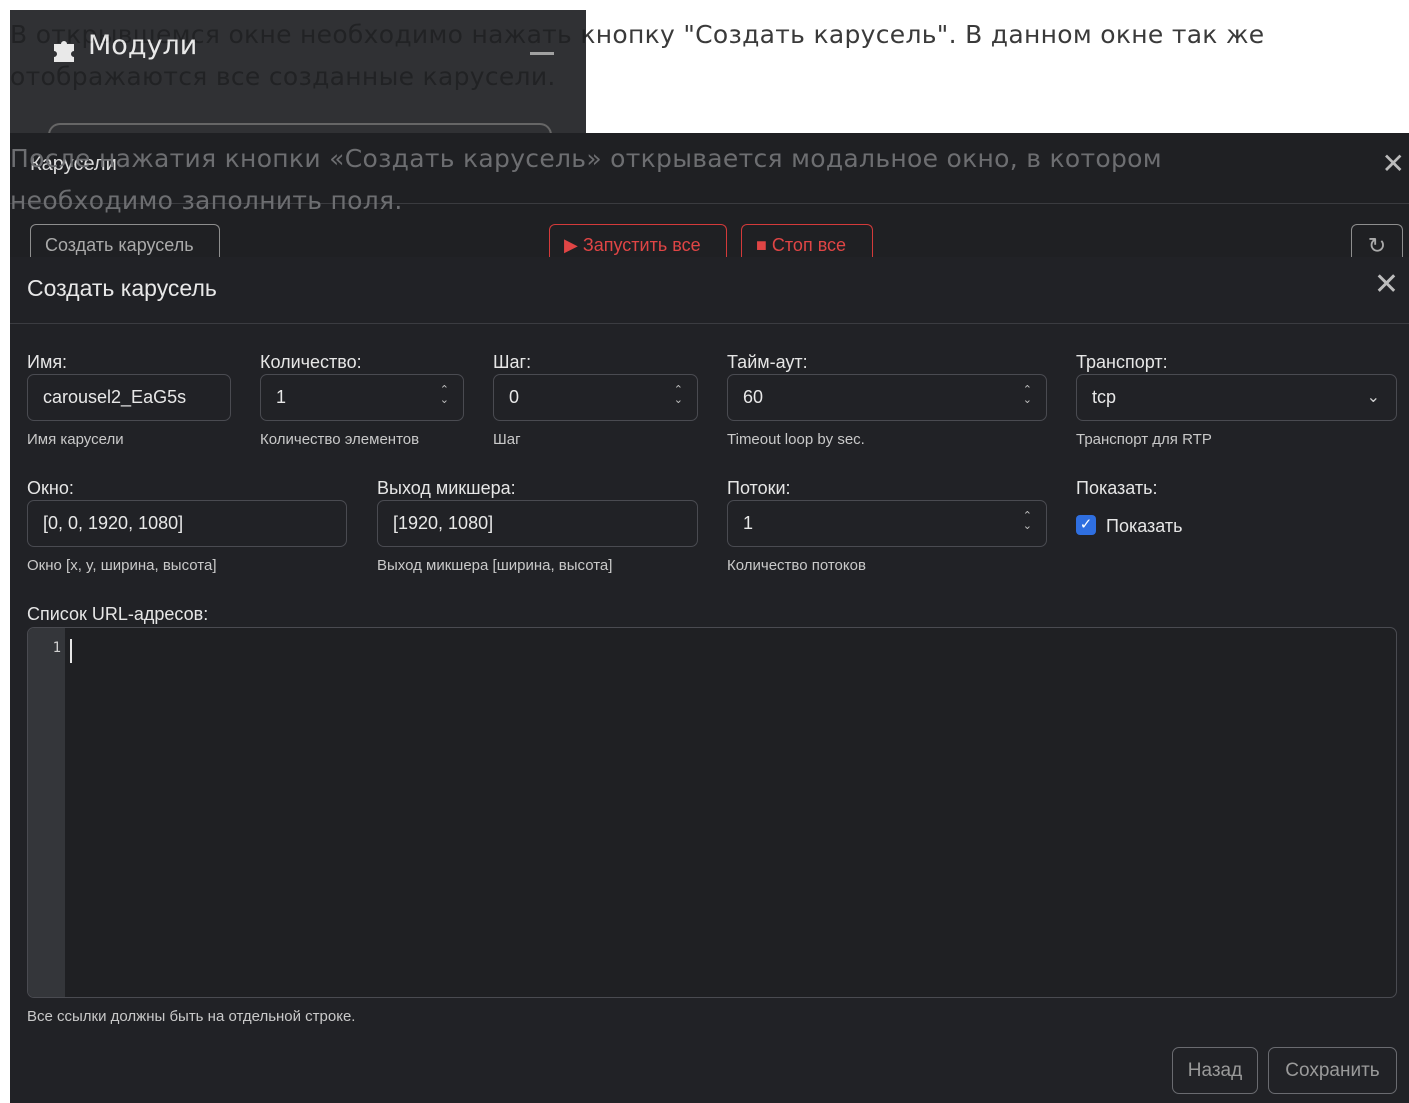 The image size is (1409, 1103). Describe the element at coordinates (115, 397) in the screenshot. I see `name-value: carousel2_EaG5s` at that location.